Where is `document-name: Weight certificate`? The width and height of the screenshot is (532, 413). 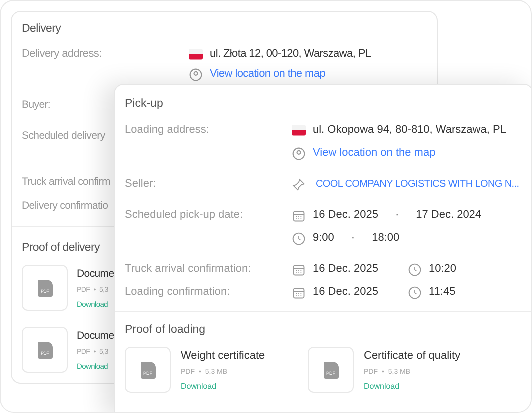
document-name: Weight certificate is located at coordinates (223, 356).